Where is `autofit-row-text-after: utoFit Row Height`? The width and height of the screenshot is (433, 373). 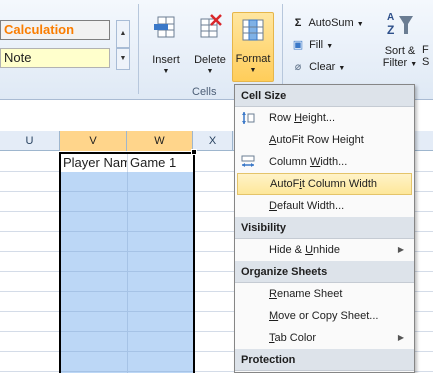 autofit-row-text-after: utoFit Row Height is located at coordinates (320, 140).